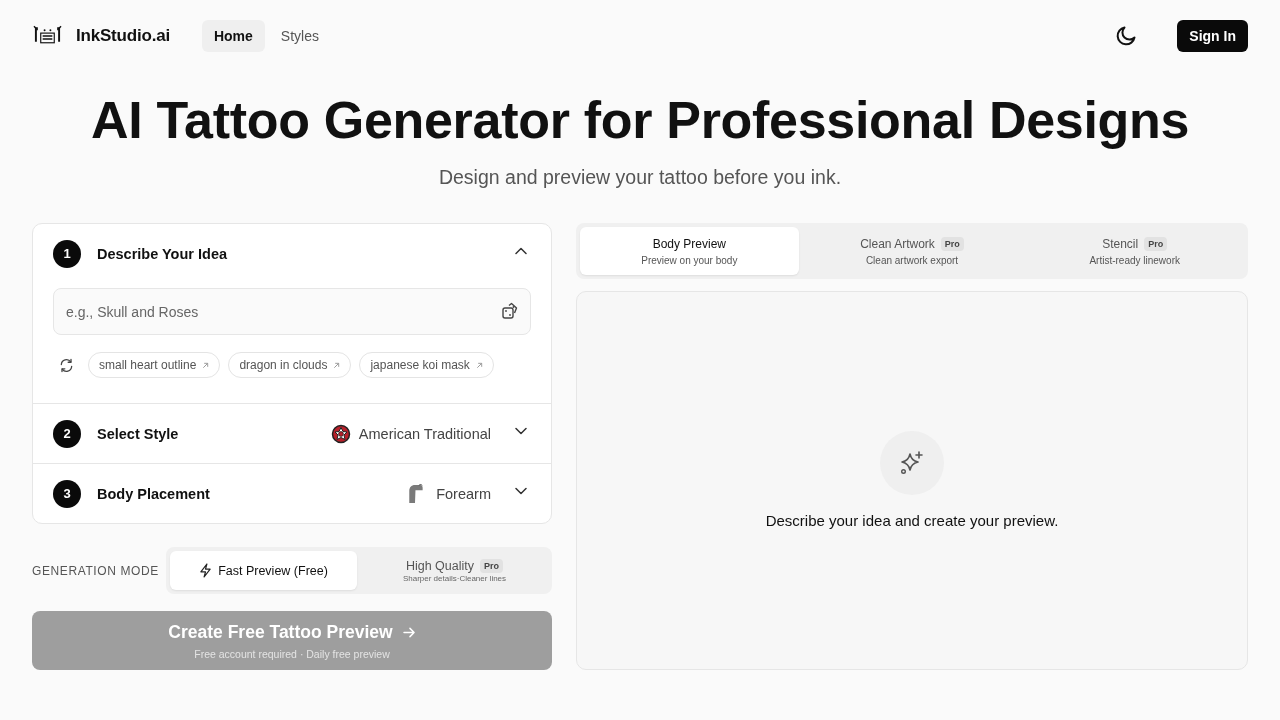 The image size is (1280, 720). What do you see at coordinates (162, 253) in the screenshot?
I see `step-title: Describe Your Idea` at bounding box center [162, 253].